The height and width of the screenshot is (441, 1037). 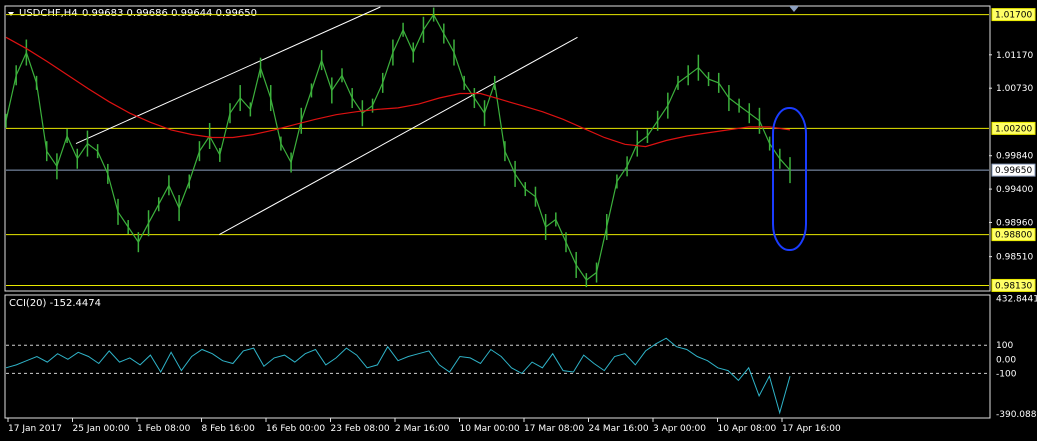 I want to click on symbol-label: USDCHF,H4, so click(x=48, y=13).